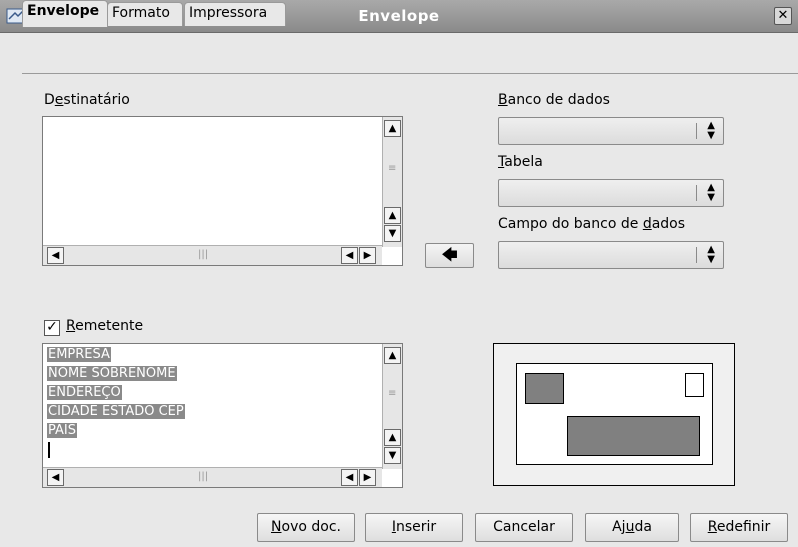 Image resolution: width=798 pixels, height=547 pixels. I want to click on table-label: Tabela, so click(520, 162).